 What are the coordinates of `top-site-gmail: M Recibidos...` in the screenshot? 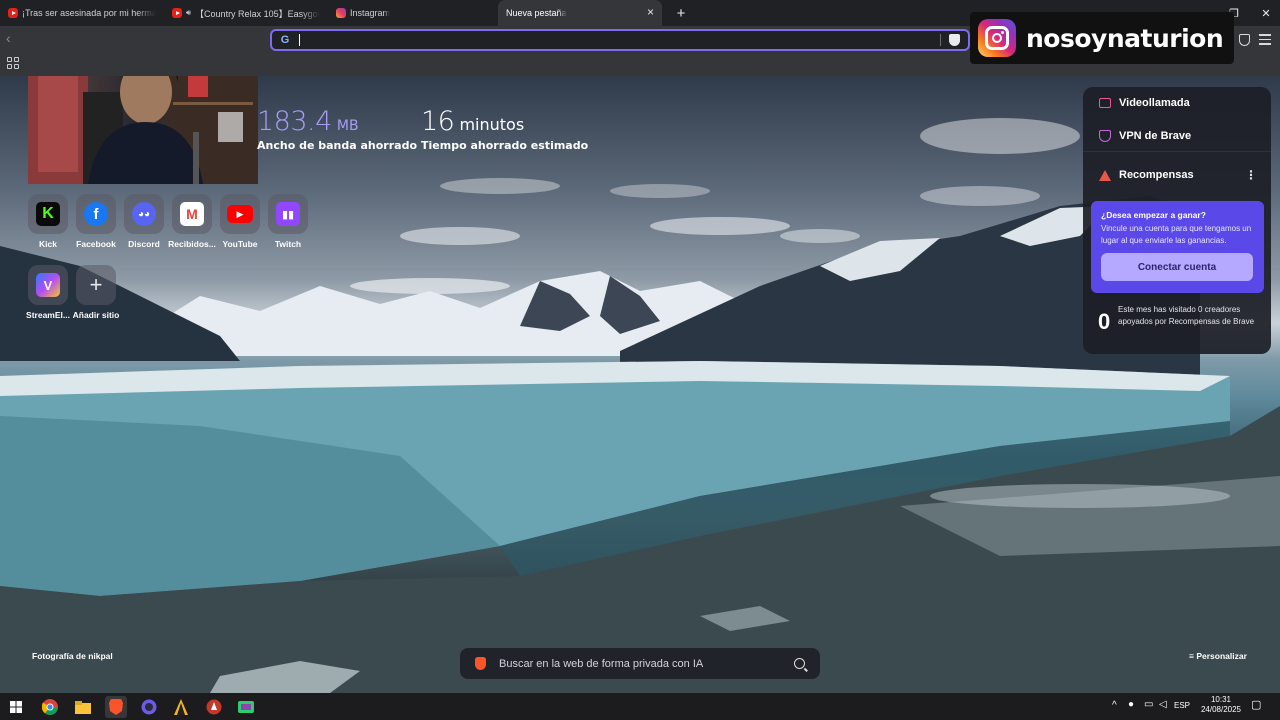 It's located at (192, 221).